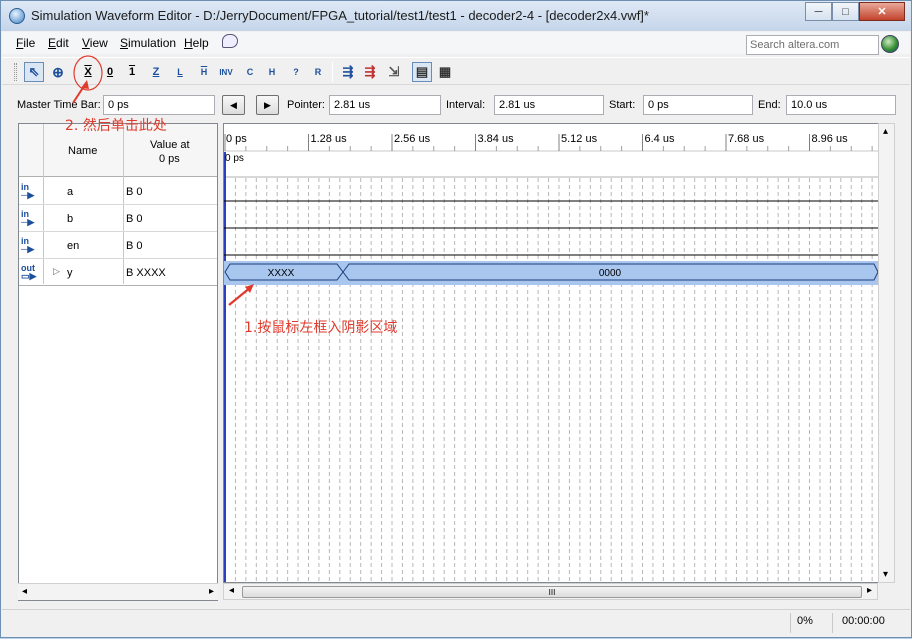  What do you see at coordinates (329, 139) in the screenshot?
I see `ruler-tick-label: 1.28 us` at bounding box center [329, 139].